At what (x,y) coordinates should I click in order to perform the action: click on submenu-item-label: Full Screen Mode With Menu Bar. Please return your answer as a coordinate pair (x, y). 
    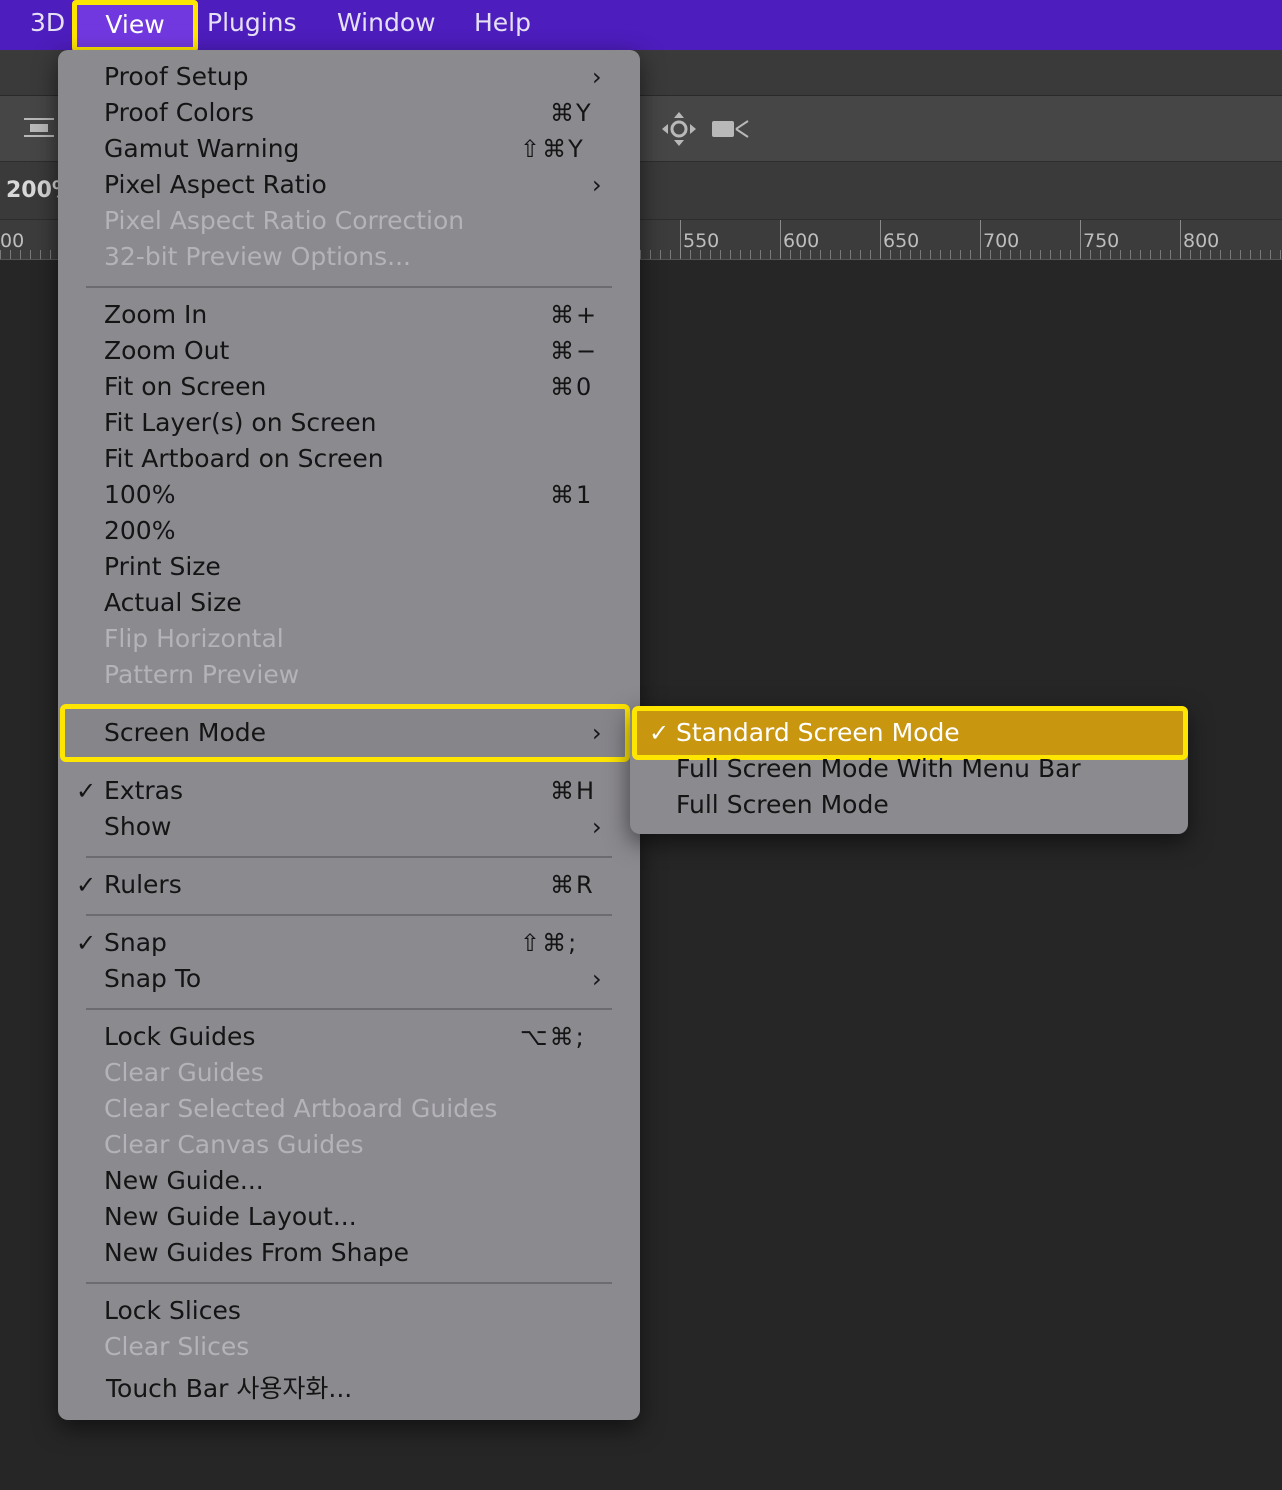
    Looking at the image, I should click on (878, 768).